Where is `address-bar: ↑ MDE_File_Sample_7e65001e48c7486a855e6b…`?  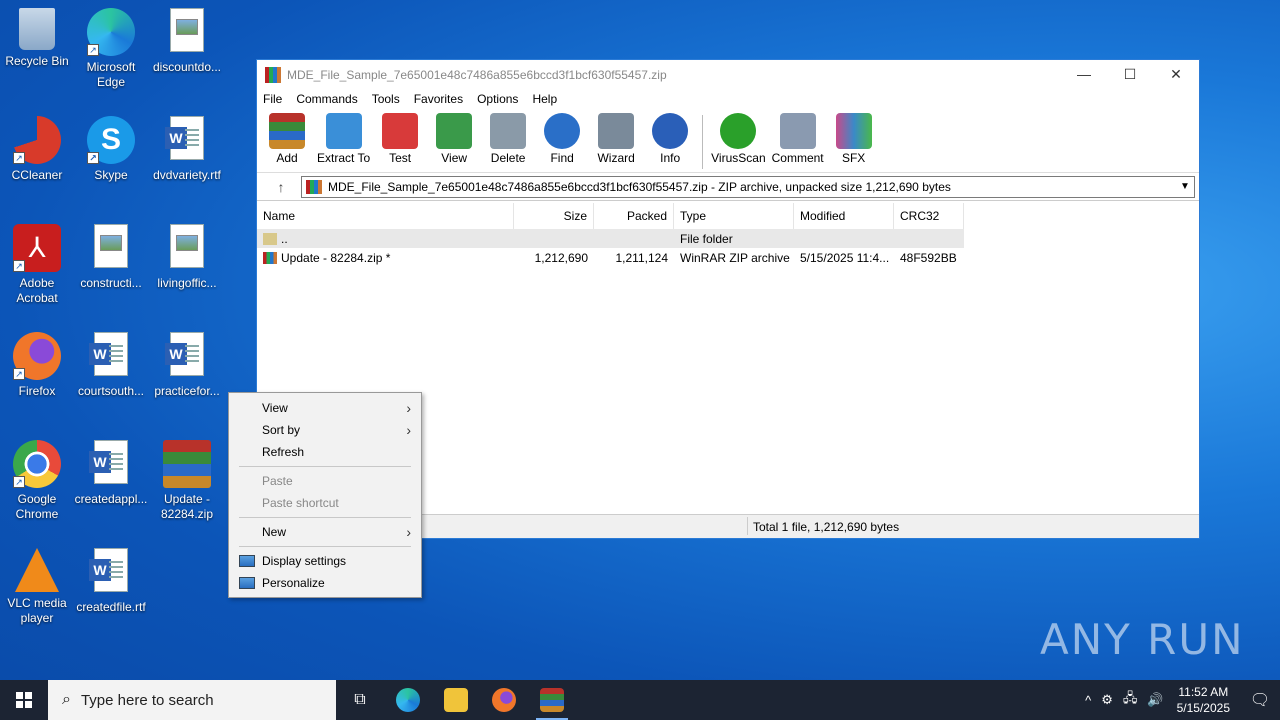 address-bar: ↑ MDE_File_Sample_7e65001e48c7486a855e6b… is located at coordinates (728, 187).